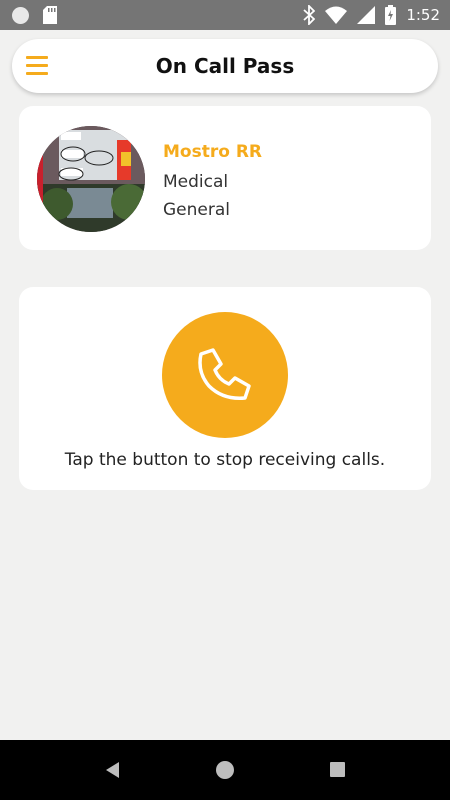 The height and width of the screenshot is (800, 450). What do you see at coordinates (196, 182) in the screenshot?
I see `profile-department: Medical` at bounding box center [196, 182].